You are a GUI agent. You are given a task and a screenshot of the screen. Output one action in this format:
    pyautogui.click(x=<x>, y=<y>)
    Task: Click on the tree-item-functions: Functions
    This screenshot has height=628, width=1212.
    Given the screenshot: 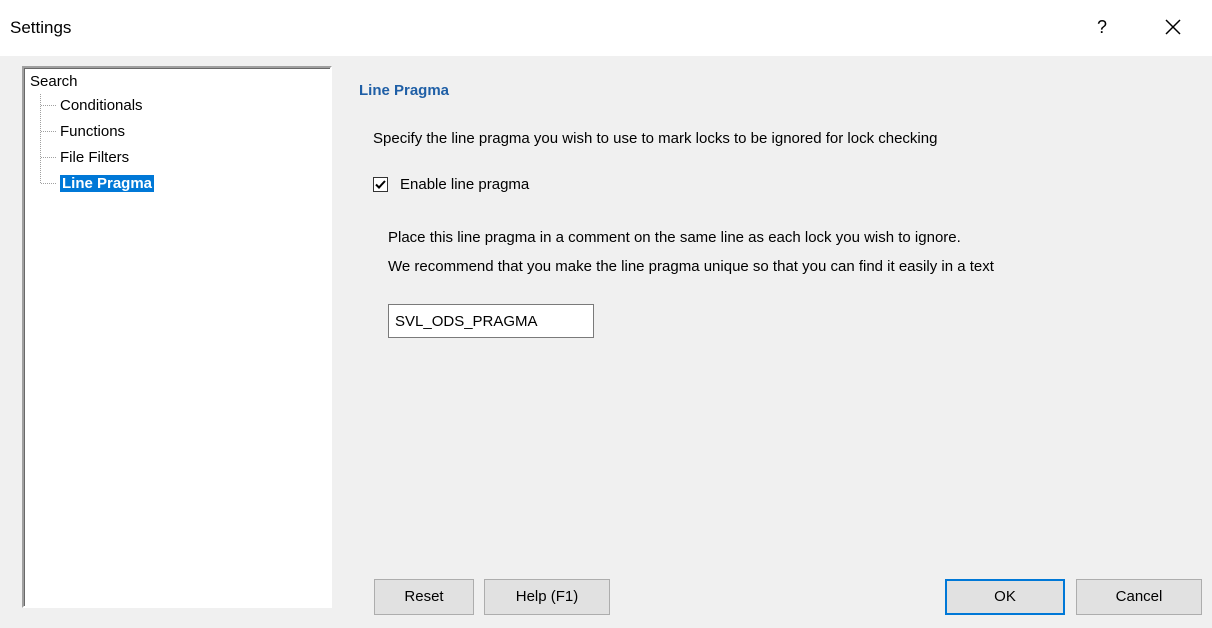 What is the action you would take?
    pyautogui.click(x=92, y=132)
    